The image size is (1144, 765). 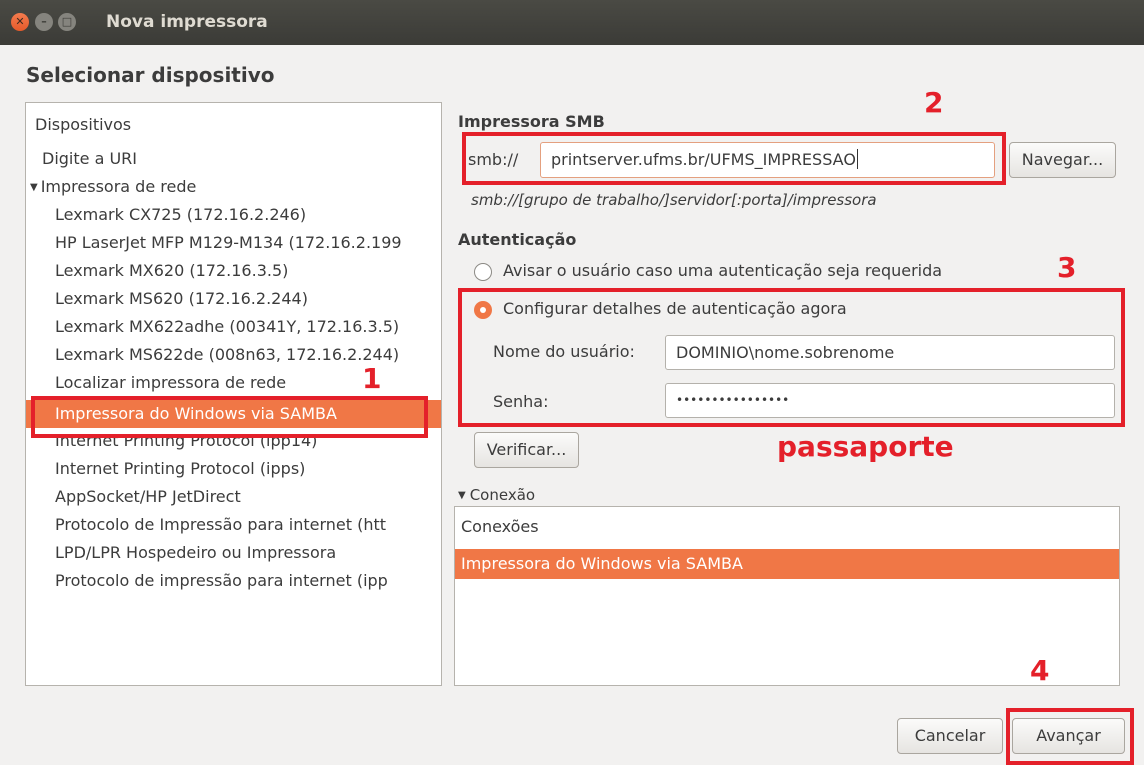 I want to click on list-item-network-printers: ▼ Impressora de rede, so click(x=113, y=186).